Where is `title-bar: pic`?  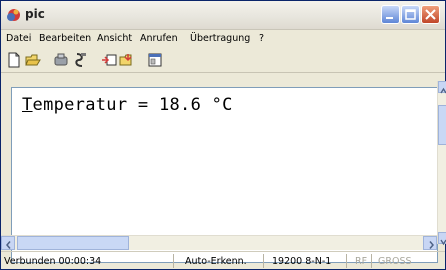
title-bar: pic is located at coordinates (223, 15).